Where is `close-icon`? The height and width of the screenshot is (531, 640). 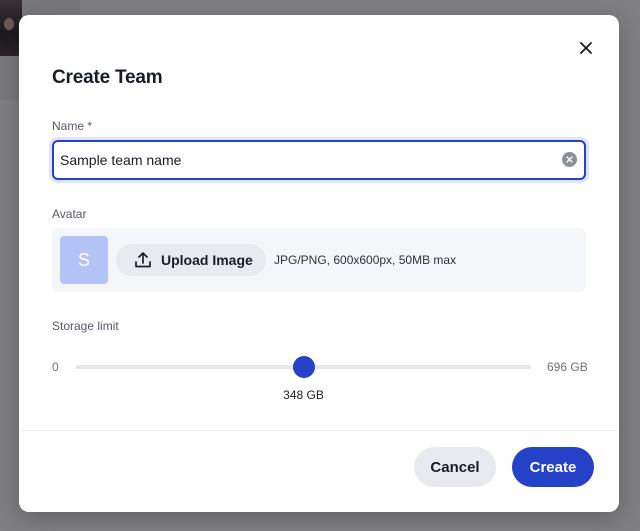 close-icon is located at coordinates (586, 48).